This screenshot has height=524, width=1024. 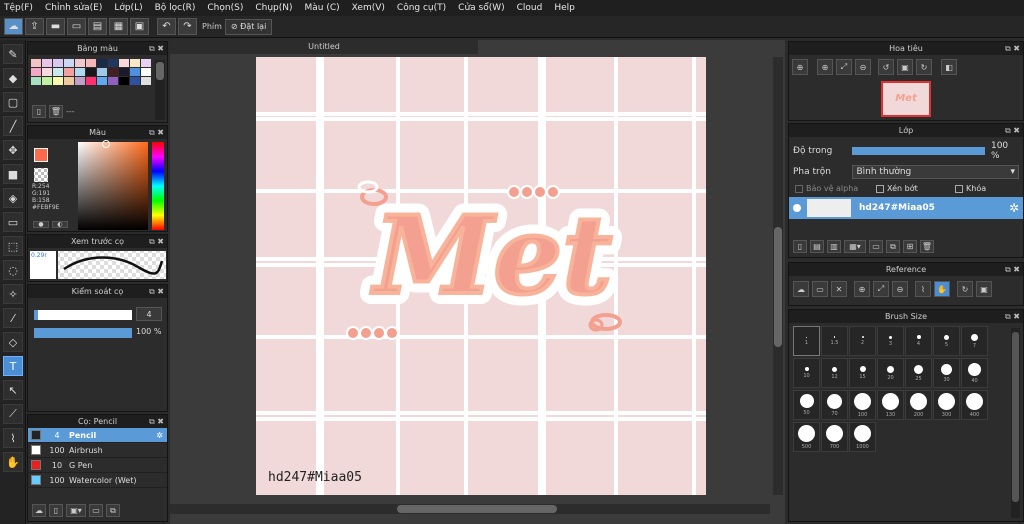 What do you see at coordinates (839, 289) in the screenshot?
I see `ref-close-icon: ✕` at bounding box center [839, 289].